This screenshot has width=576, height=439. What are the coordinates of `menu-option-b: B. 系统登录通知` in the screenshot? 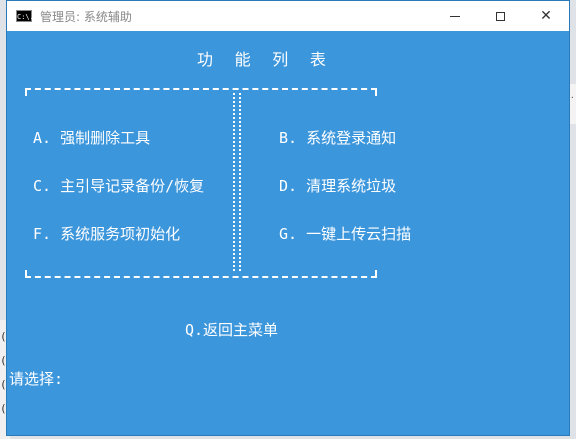 It's located at (338, 138).